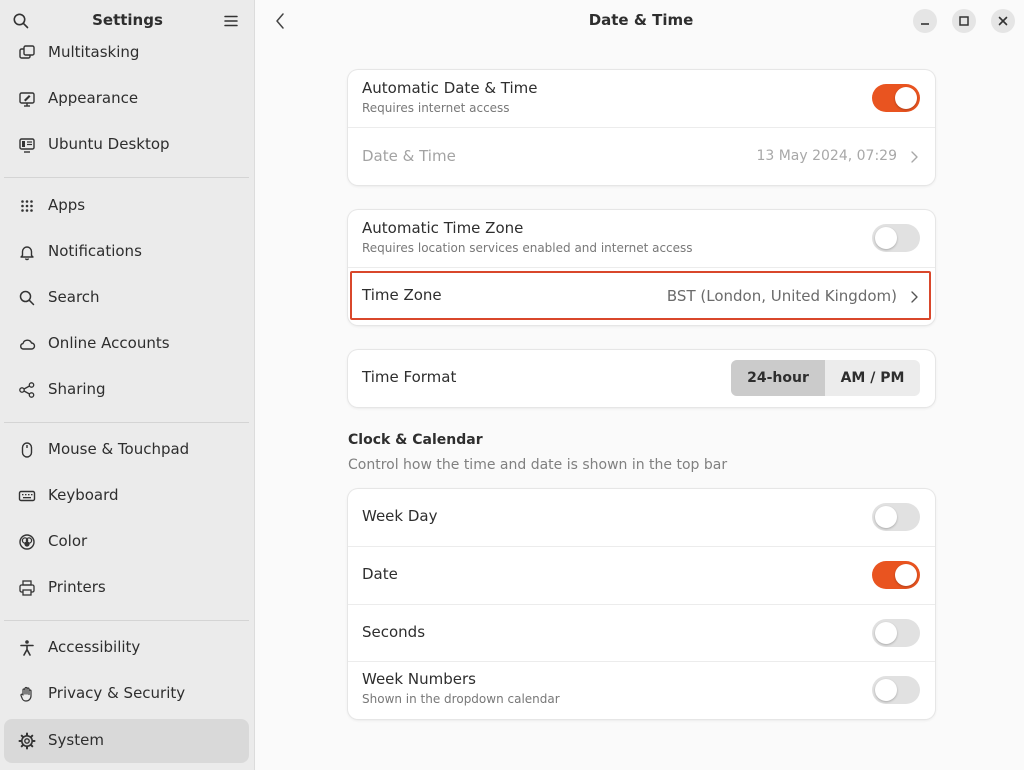  I want to click on sidebar-item-label: Ubuntu Desktop, so click(109, 144).